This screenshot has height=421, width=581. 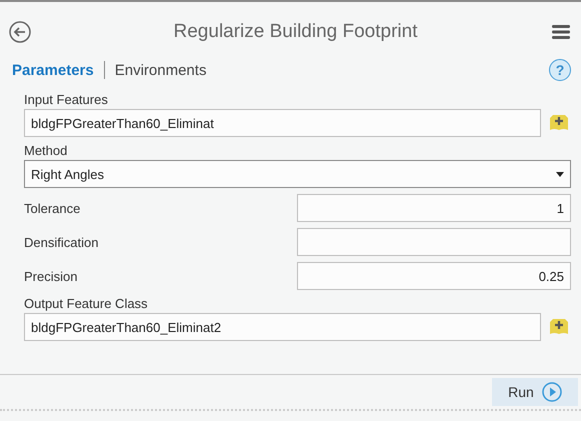 What do you see at coordinates (297, 174) in the screenshot?
I see `dropdown: Right Angles` at bounding box center [297, 174].